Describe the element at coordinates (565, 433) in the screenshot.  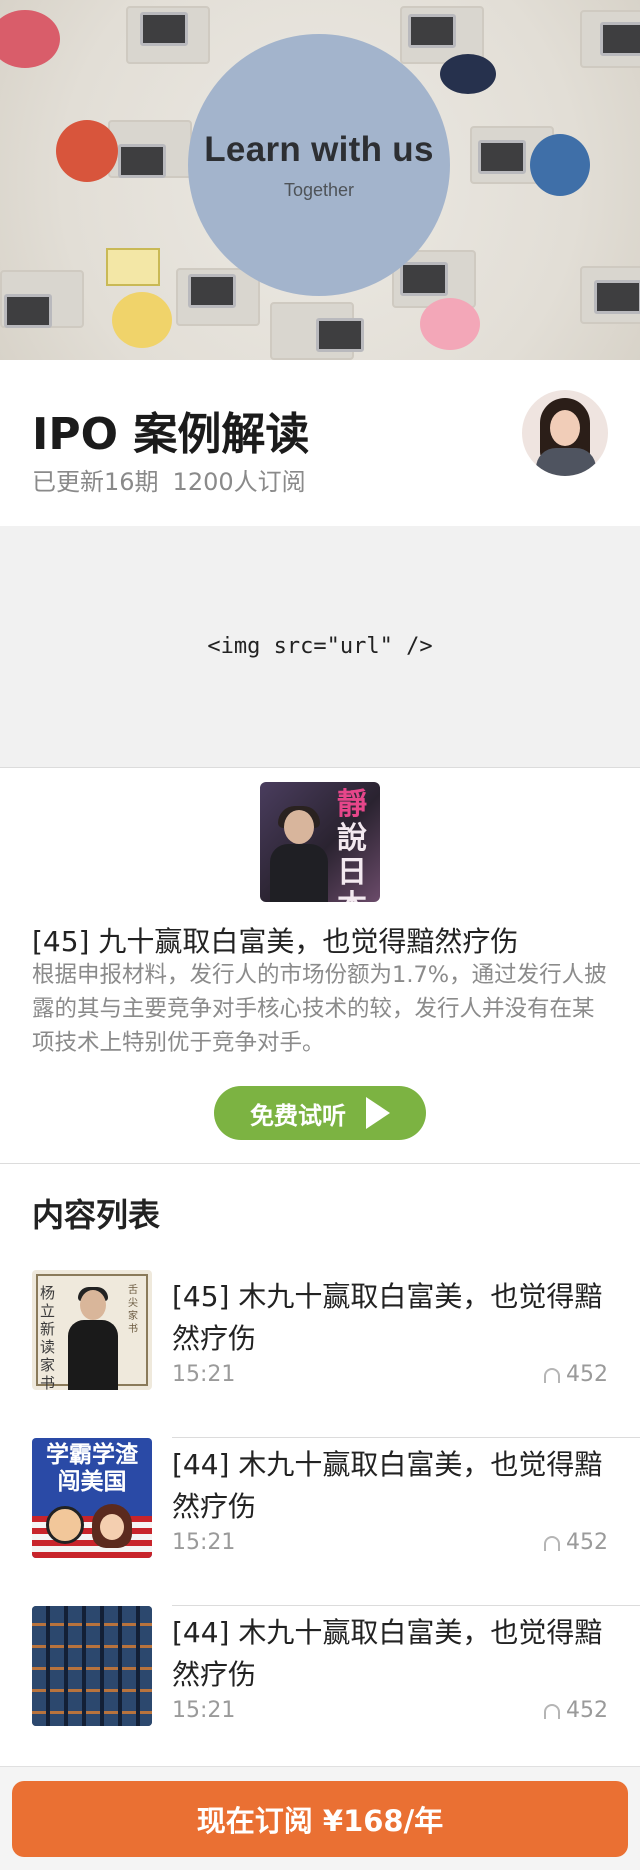
I see `teacher-avatar` at that location.